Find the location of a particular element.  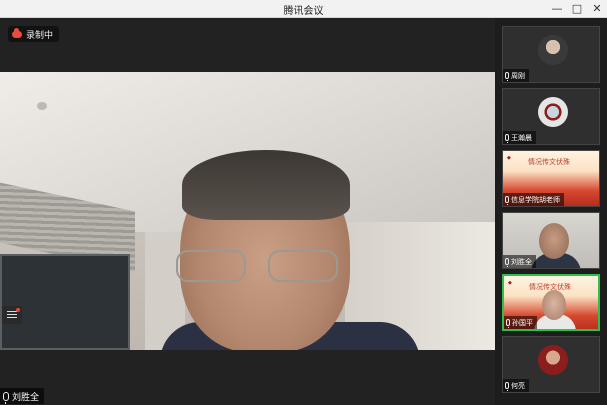

chat-list-button is located at coordinates (12, 315).